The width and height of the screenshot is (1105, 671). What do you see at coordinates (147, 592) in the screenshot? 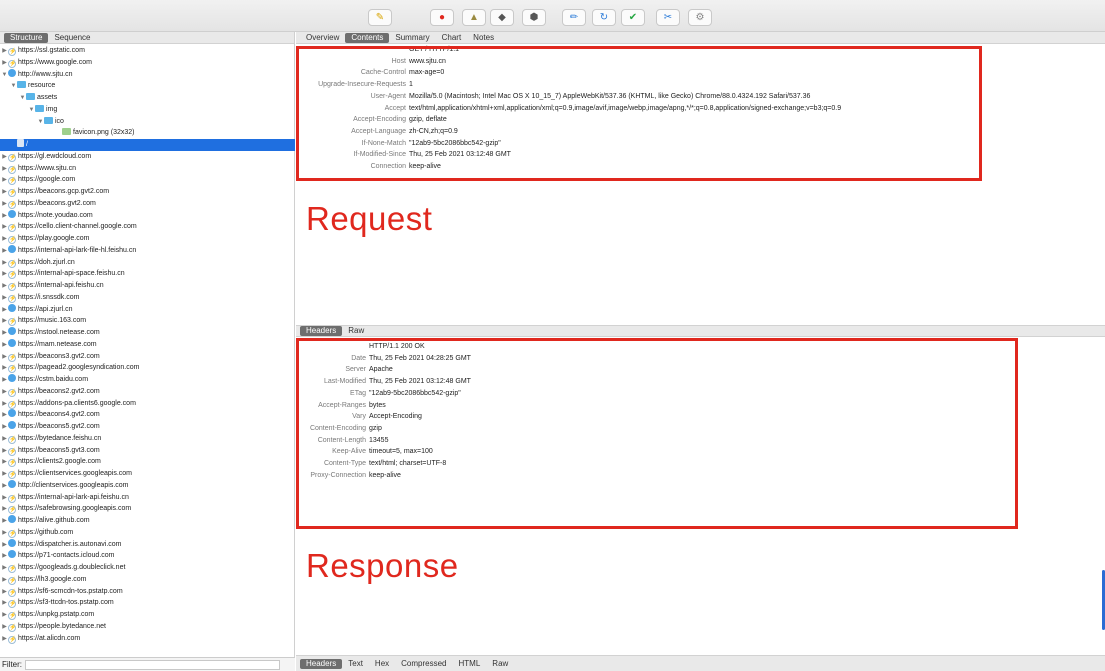
I see `tree-row: ▶ ⚡ https://sf6-scmcdn-tos.pstatp.com` at bounding box center [147, 592].